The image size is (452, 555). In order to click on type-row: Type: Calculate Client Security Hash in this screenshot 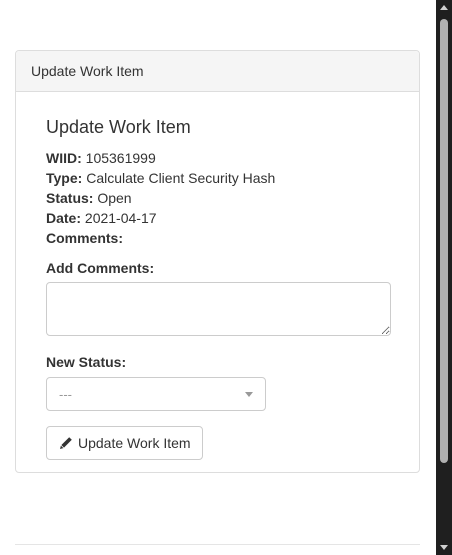, I will do `click(160, 178)`.